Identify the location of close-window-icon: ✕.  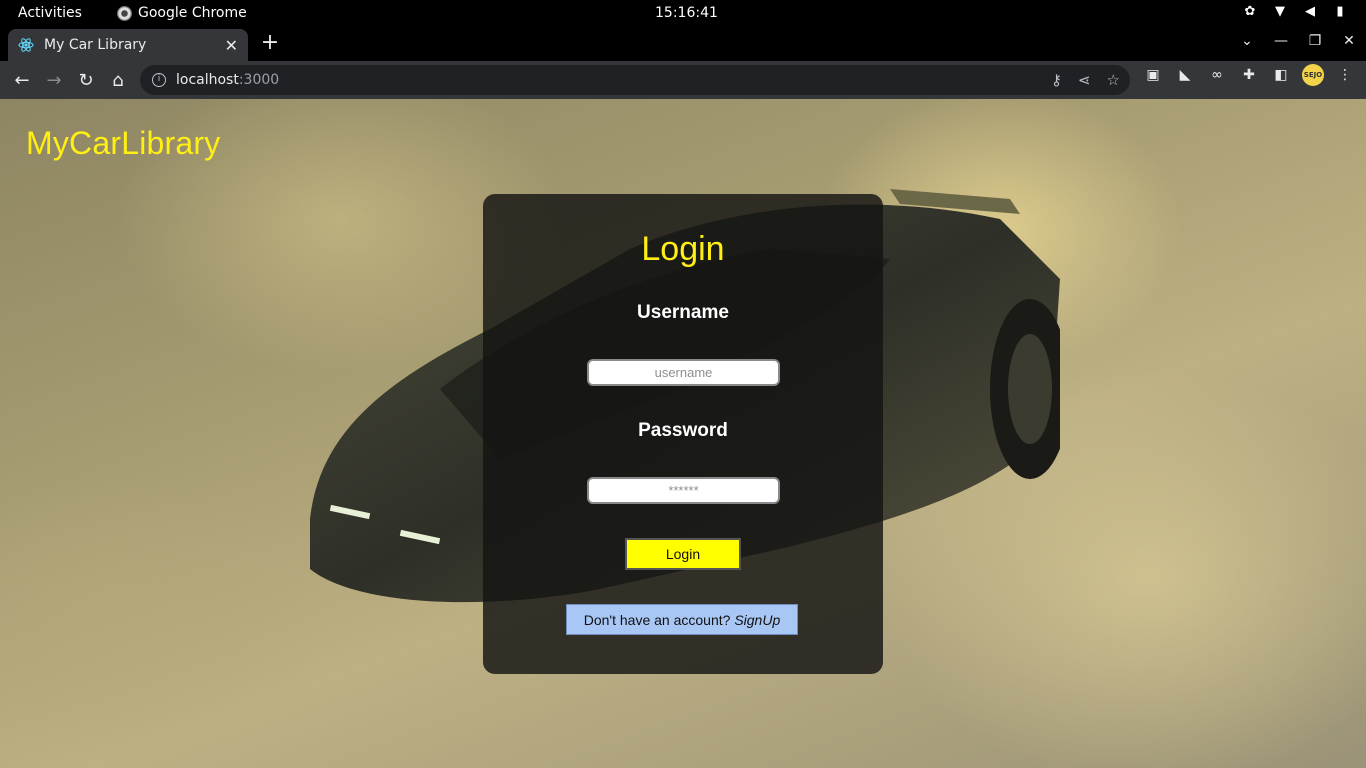
(1349, 41).